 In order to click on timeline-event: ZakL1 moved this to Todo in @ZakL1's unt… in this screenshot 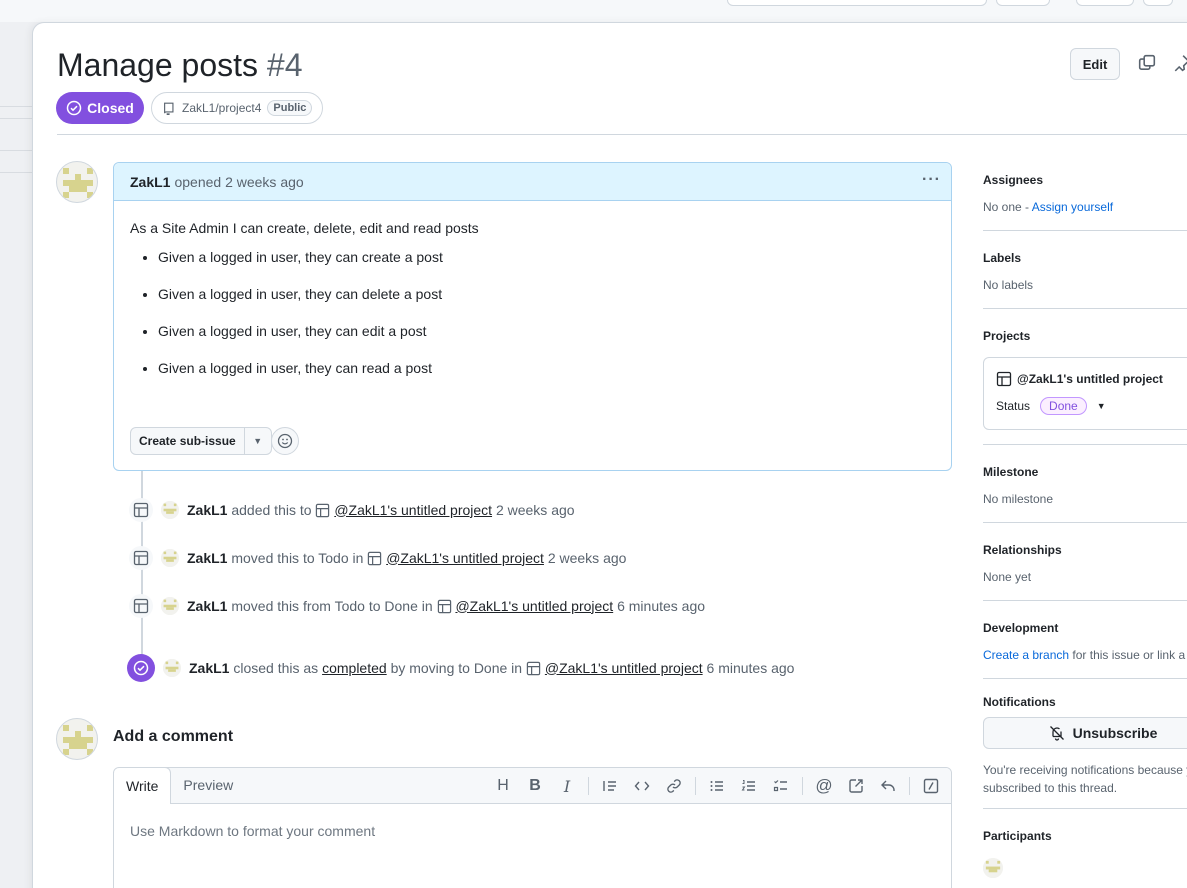, I will do `click(377, 558)`.